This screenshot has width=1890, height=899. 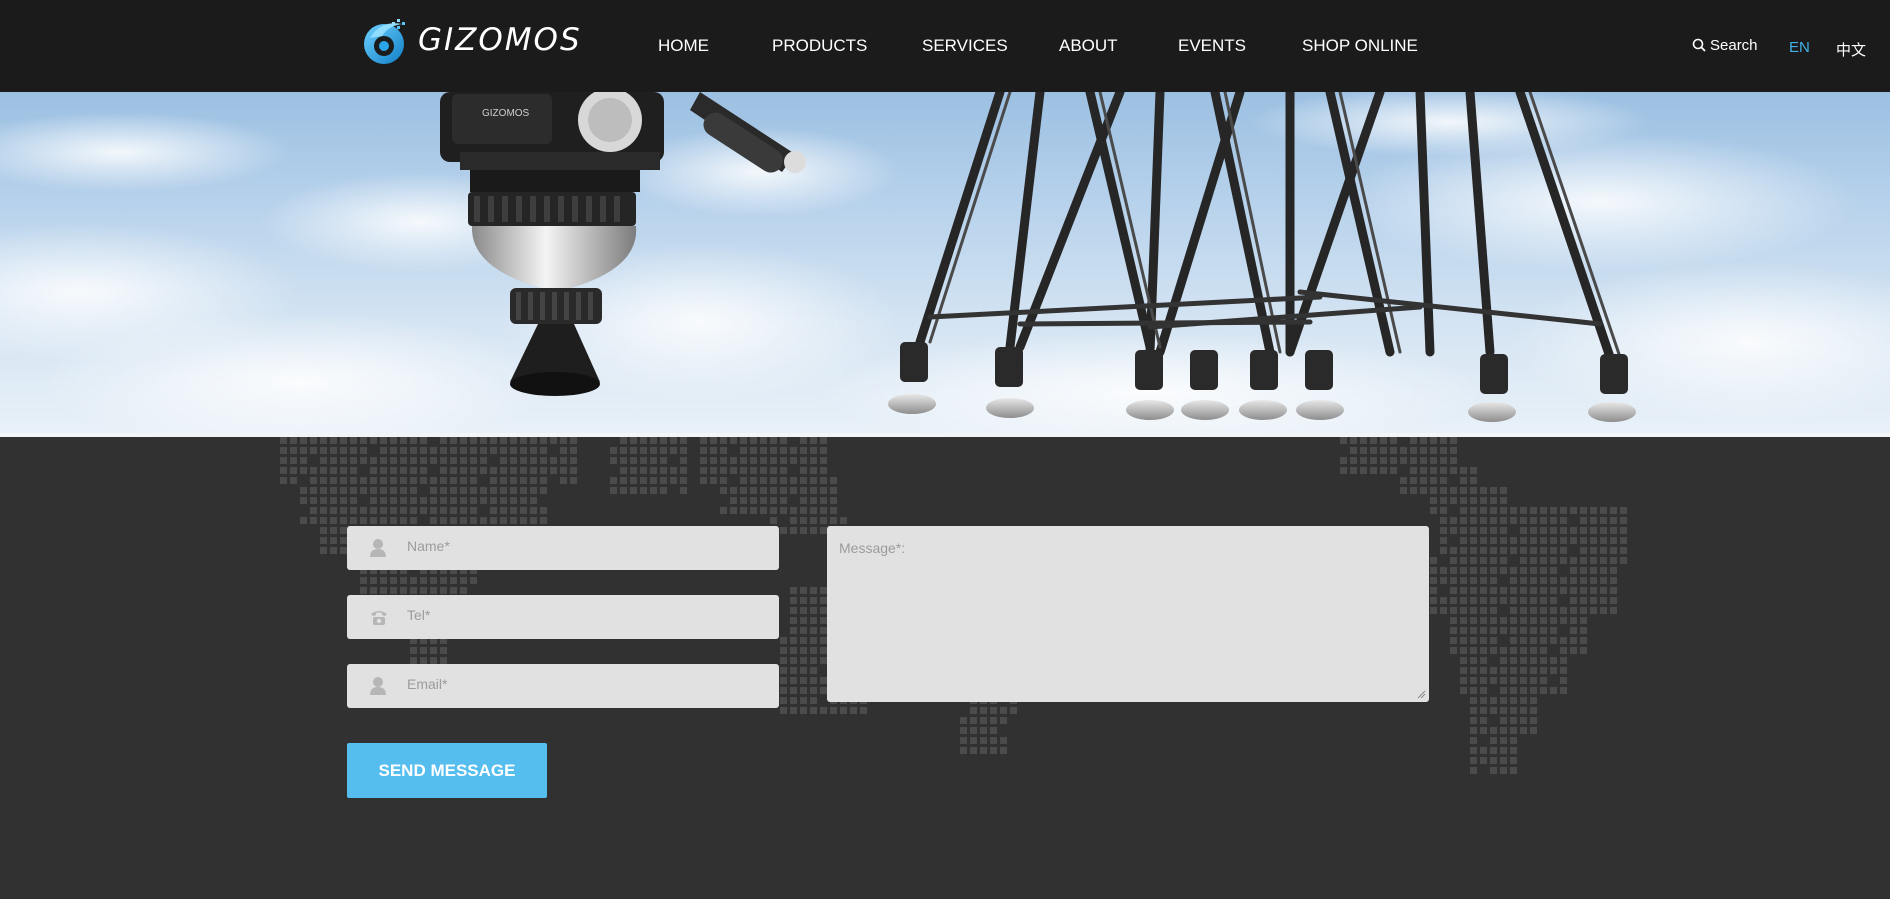 I want to click on search-icon, so click(x=1699, y=45).